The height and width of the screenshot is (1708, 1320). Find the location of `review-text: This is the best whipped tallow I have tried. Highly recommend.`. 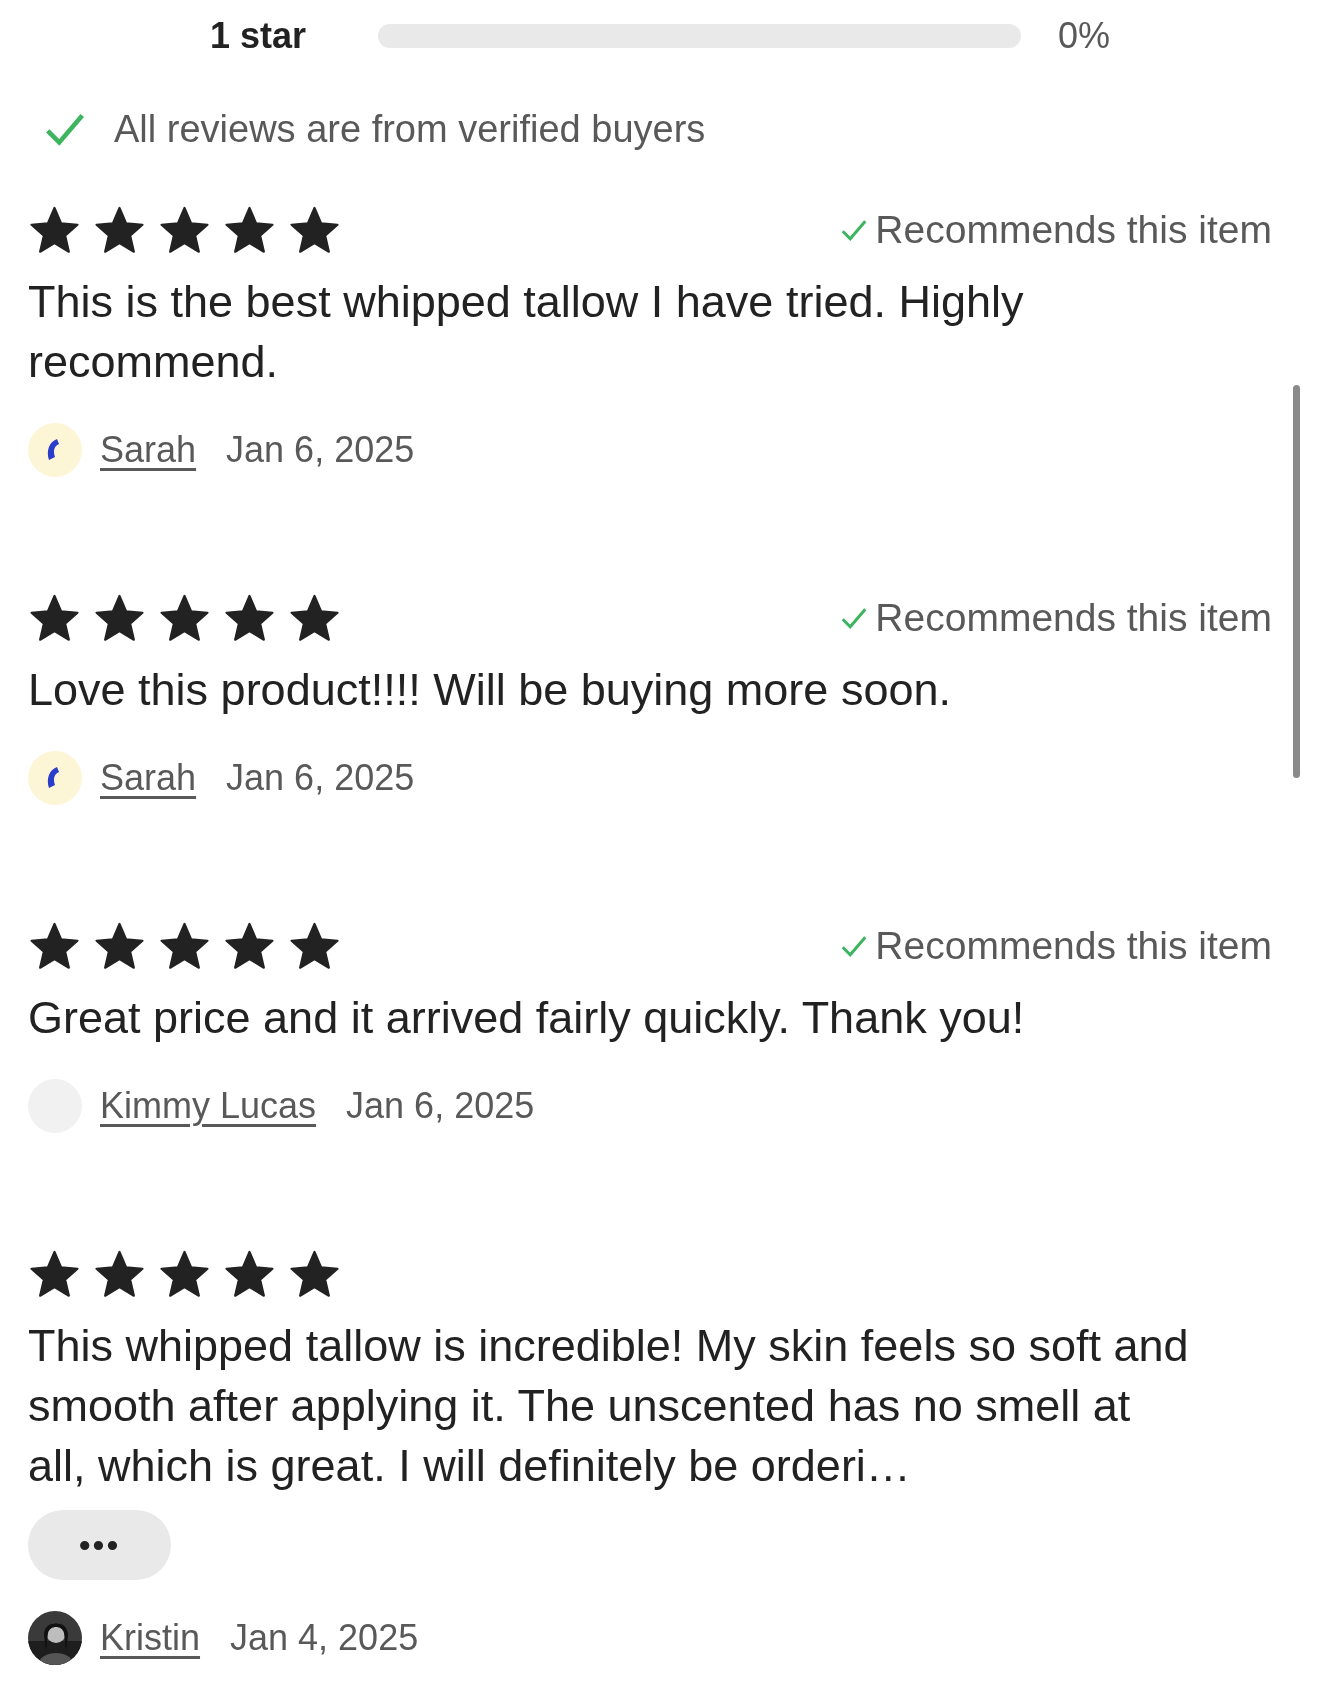

review-text: This is the best whipped tallow I have tried. Highly recommend. is located at coordinates (526, 332).